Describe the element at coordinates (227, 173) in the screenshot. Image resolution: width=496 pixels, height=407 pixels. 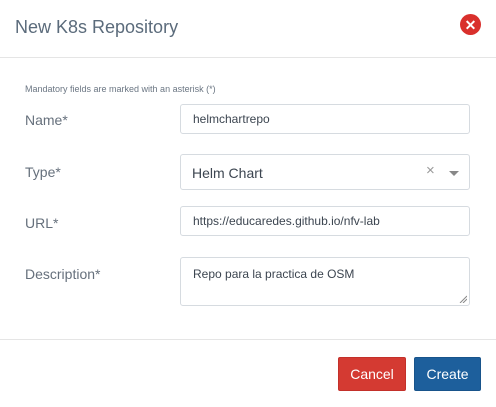
I see `type-select-value: Helm Chart` at that location.